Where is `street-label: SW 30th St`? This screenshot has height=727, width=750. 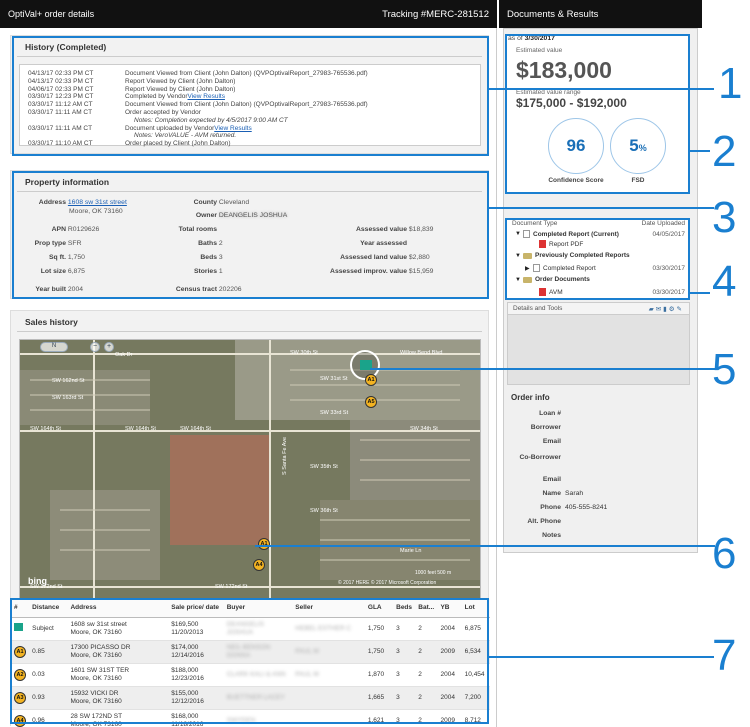
street-label: SW 30th St is located at coordinates (304, 353).